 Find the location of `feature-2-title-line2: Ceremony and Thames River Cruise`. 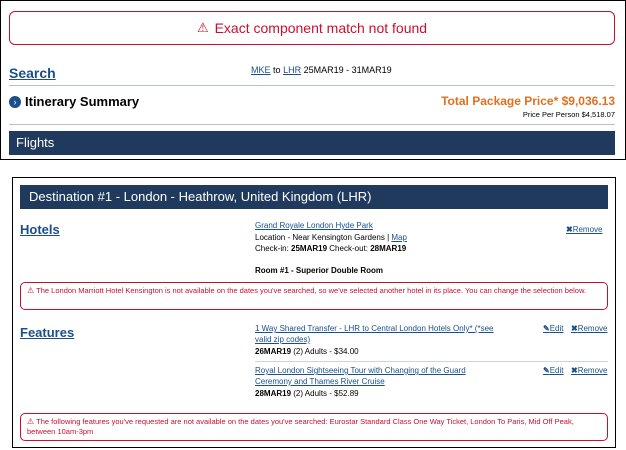

feature-2-title-line2: Ceremony and Thames River Cruise is located at coordinates (320, 381).